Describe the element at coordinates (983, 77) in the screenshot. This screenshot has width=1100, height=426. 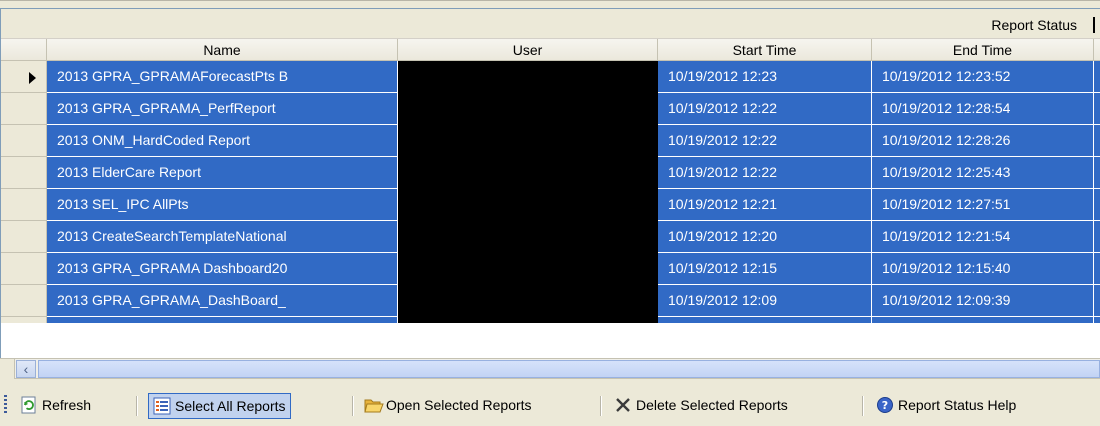
I see `cell-end: 10/19/2012 12:23:52` at that location.